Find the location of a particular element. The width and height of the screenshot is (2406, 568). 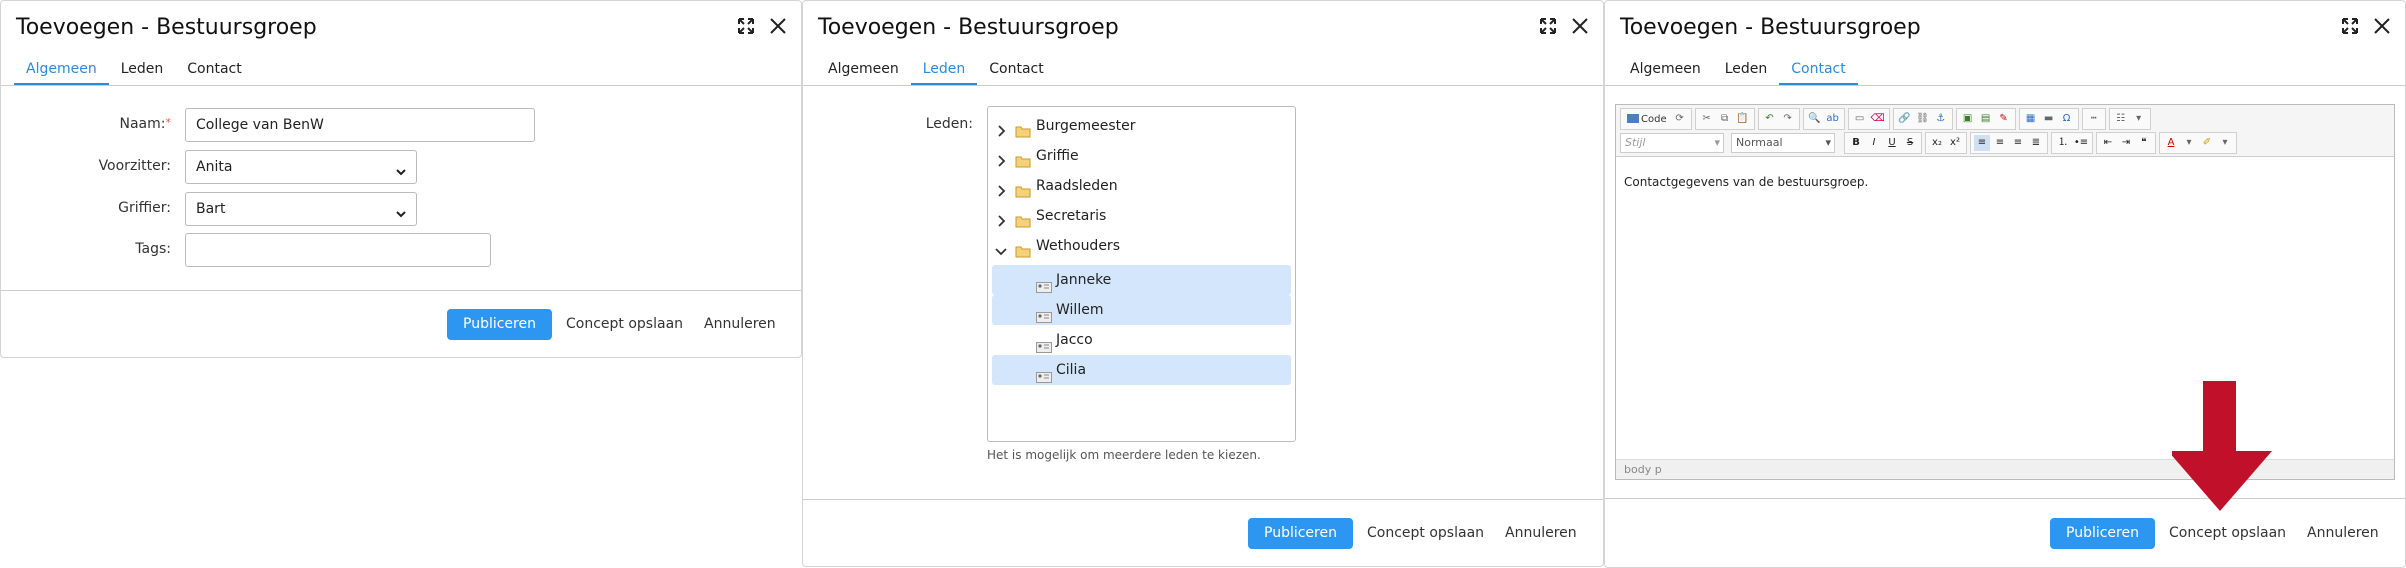

media-icon: ▤ is located at coordinates (1986, 119).